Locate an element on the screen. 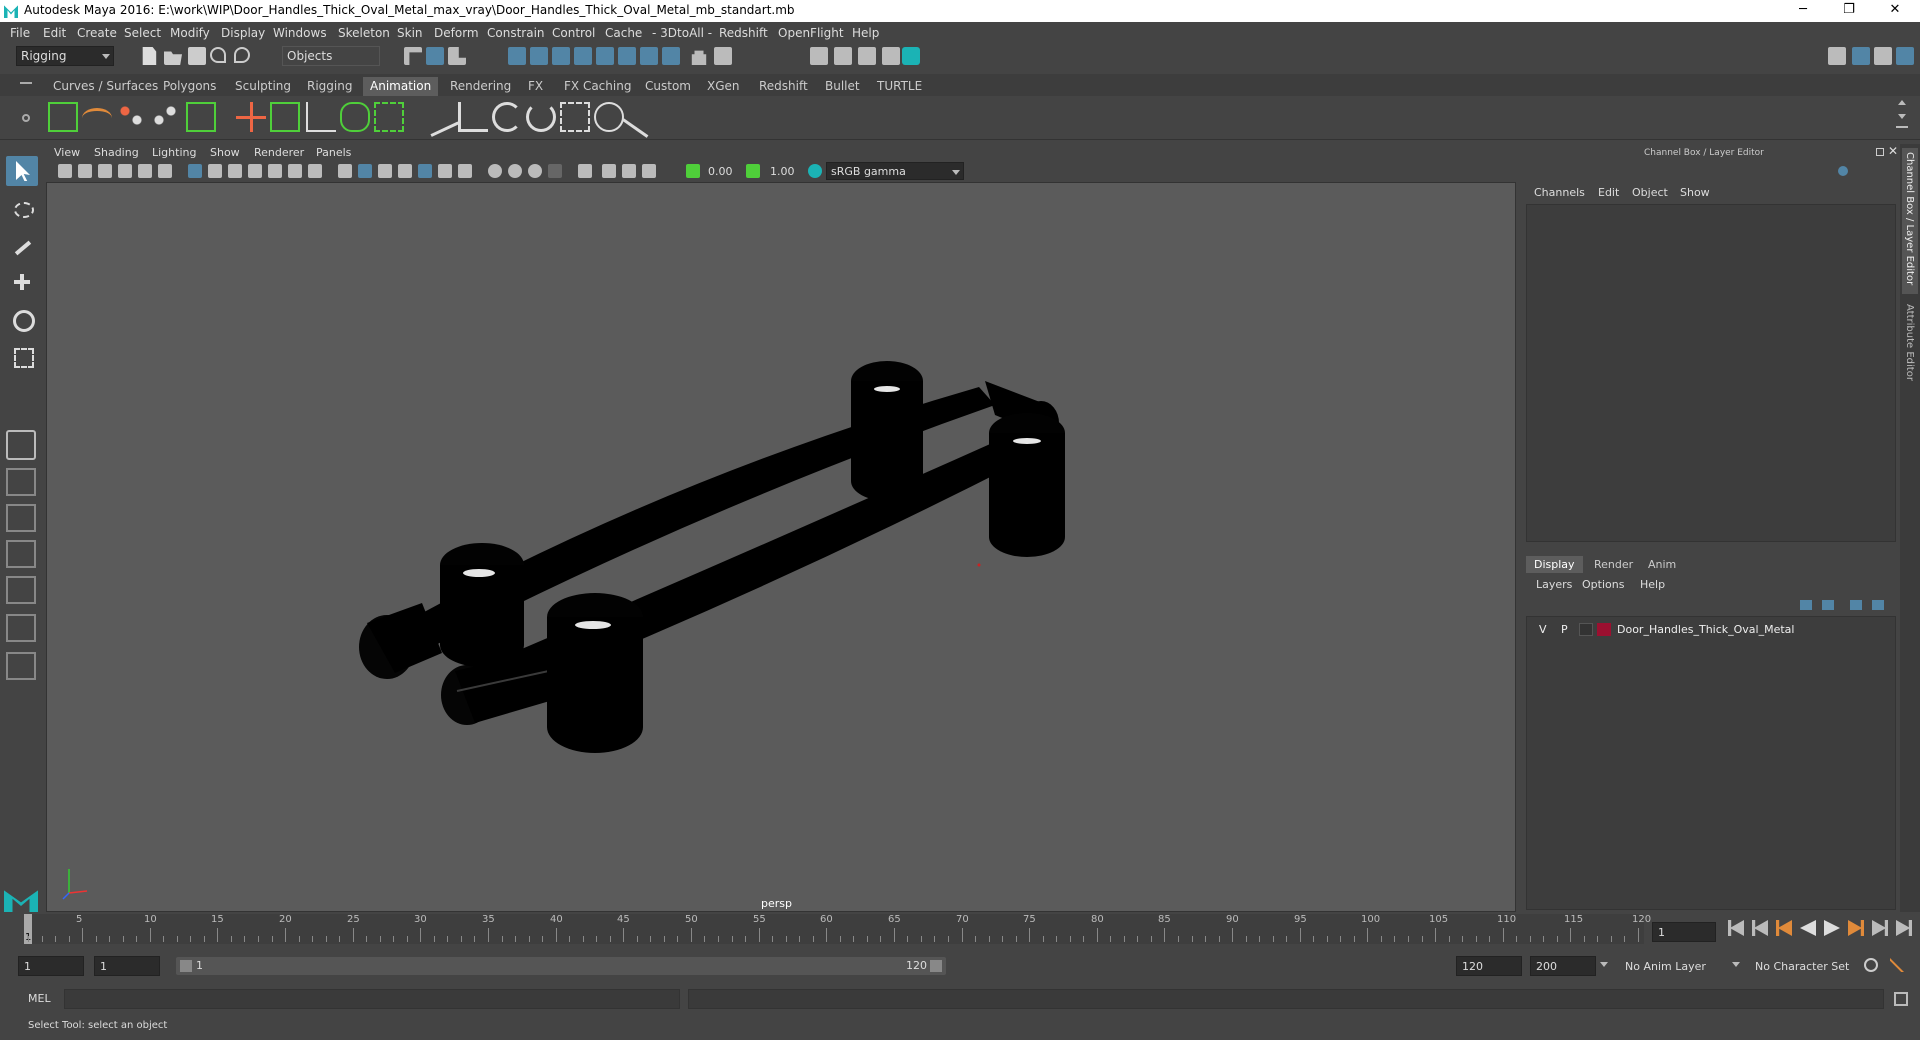 The height and width of the screenshot is (1040, 1920). parent-constraint-icon is located at coordinates (439, 117).